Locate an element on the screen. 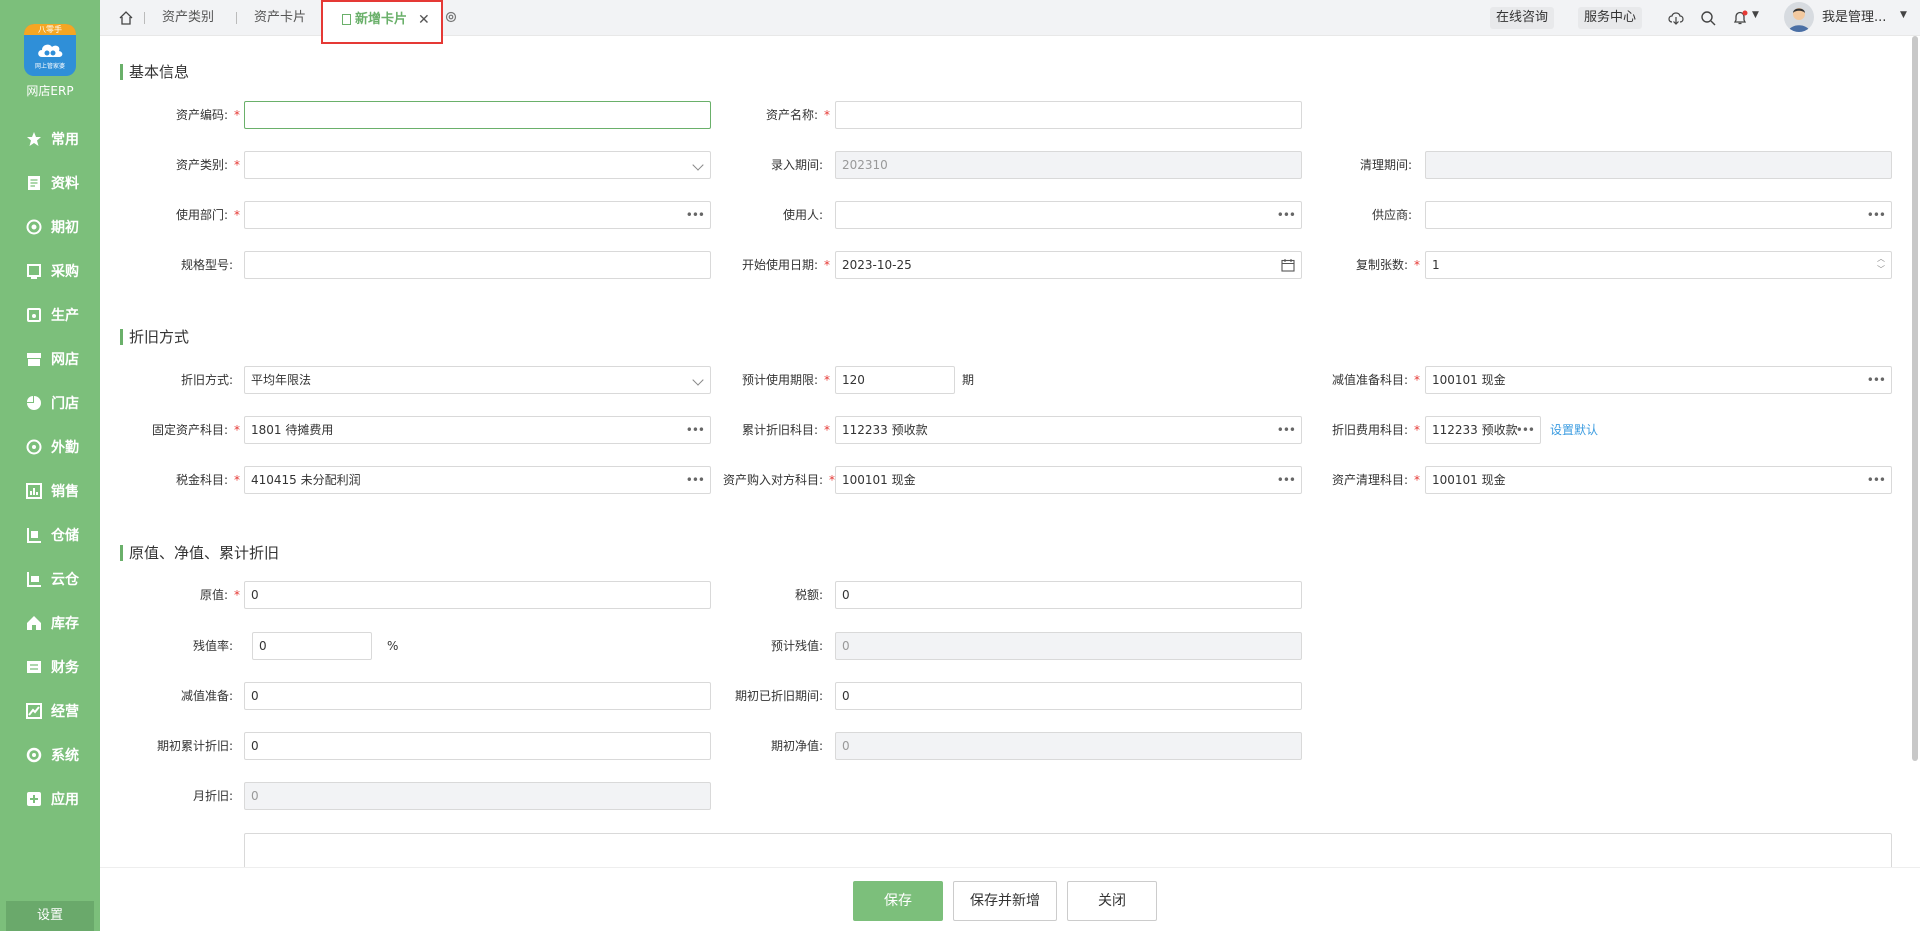  sidebar-item-label: 系统 is located at coordinates (65, 756).